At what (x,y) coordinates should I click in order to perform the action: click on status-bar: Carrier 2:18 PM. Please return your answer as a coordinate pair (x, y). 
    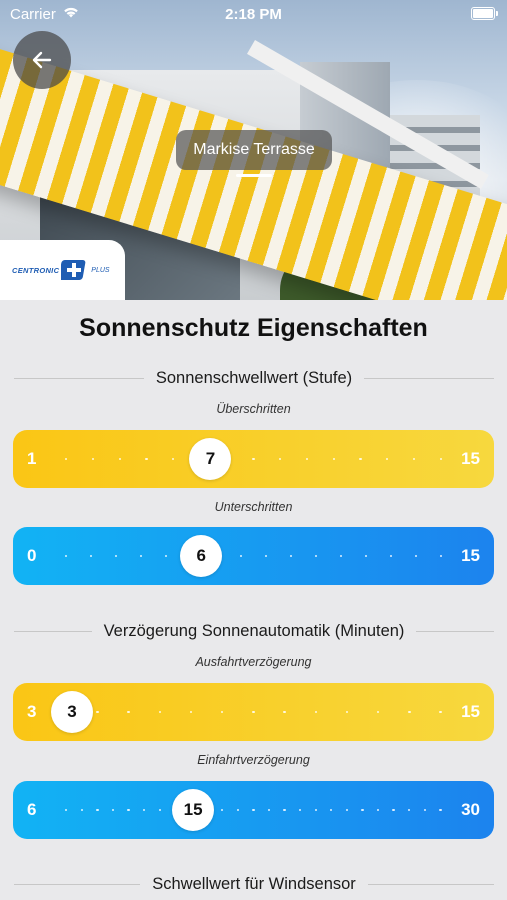
    Looking at the image, I should click on (253, 14).